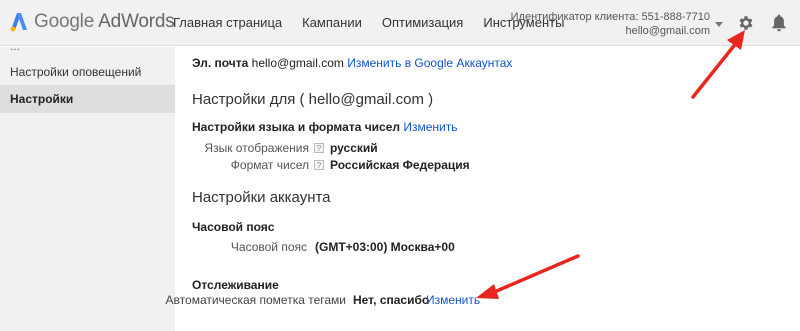  I want to click on bell-icon, so click(779, 23).